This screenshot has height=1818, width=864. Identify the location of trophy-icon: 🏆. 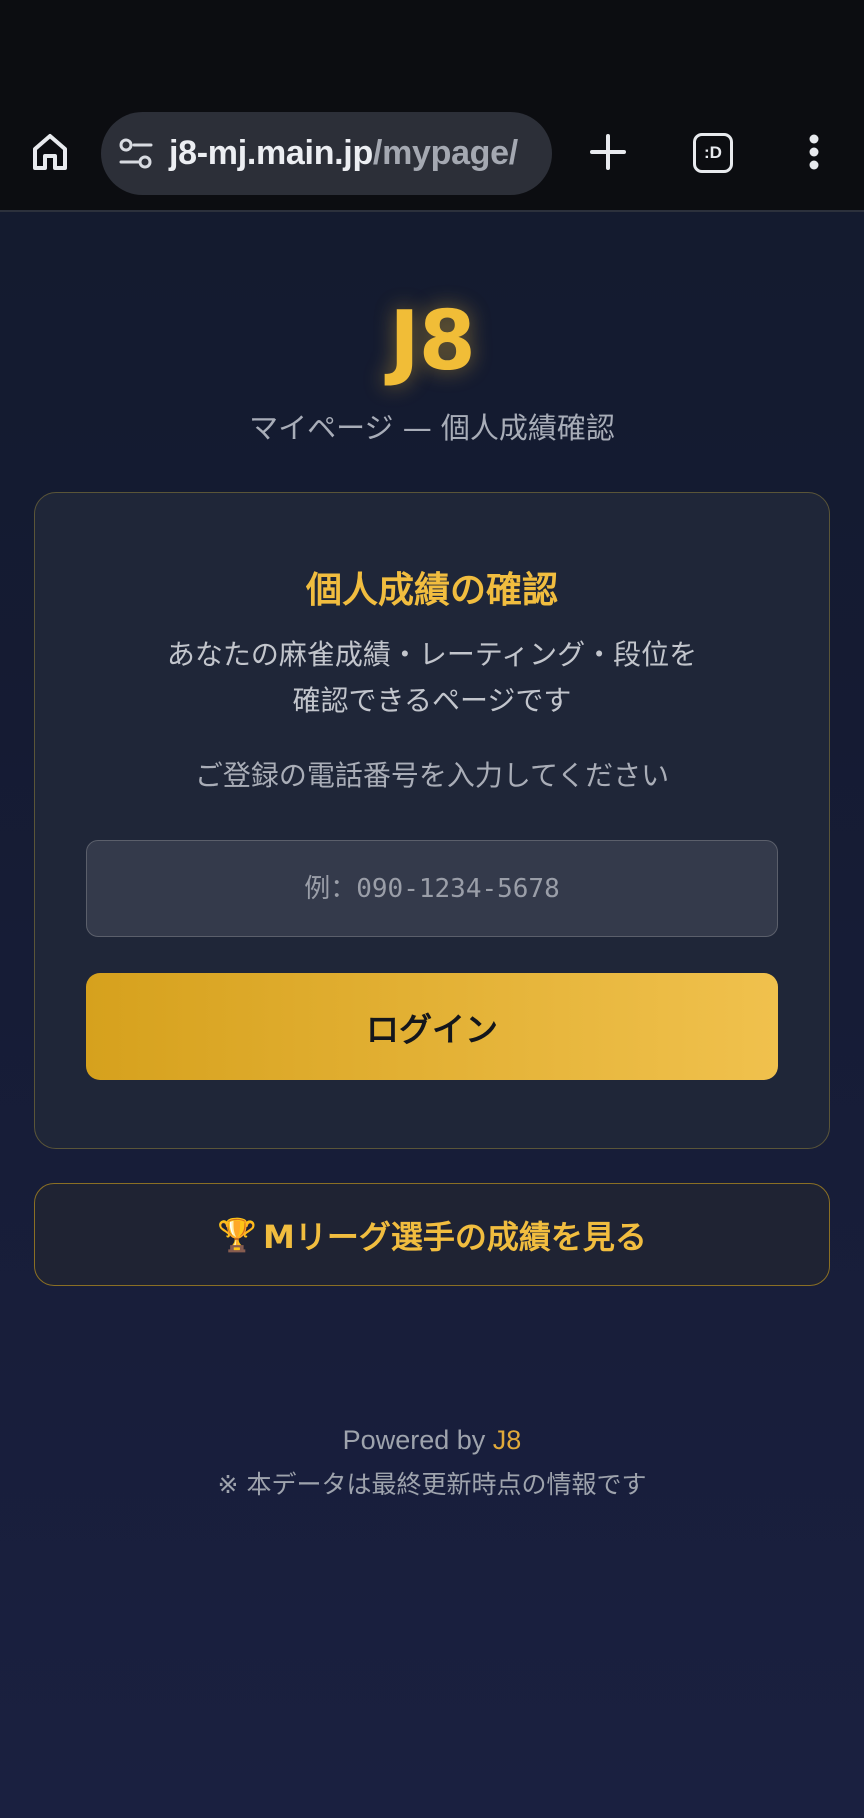
(237, 1234).